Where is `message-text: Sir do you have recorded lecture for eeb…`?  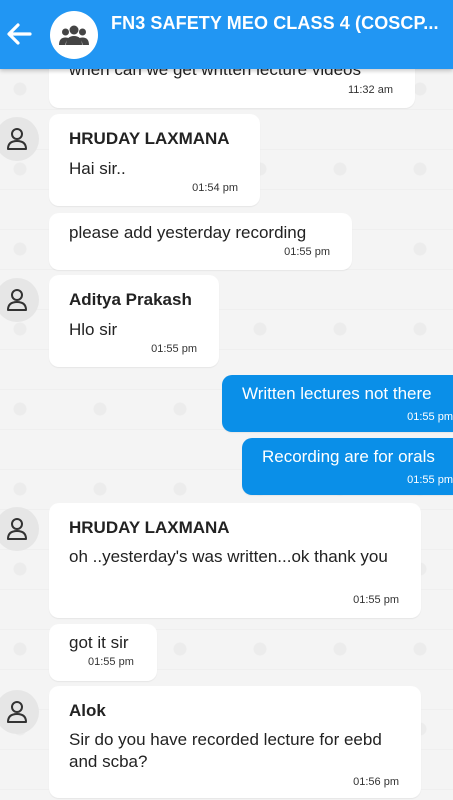
message-text: Sir do you have recorded lecture for eeb… is located at coordinates (225, 750).